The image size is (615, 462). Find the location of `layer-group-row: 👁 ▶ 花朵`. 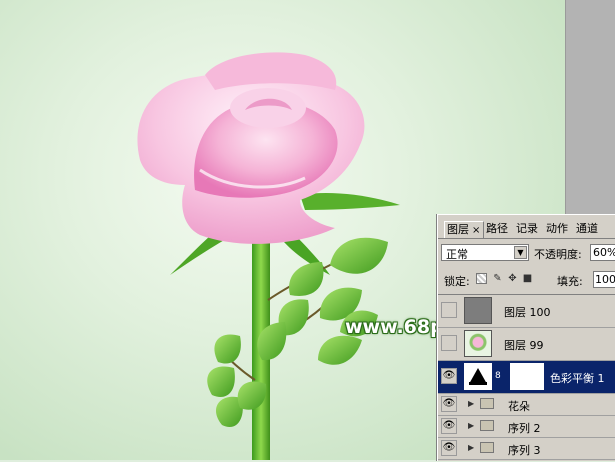

layer-group-row: 👁 ▶ 花朵 is located at coordinates (526, 405).